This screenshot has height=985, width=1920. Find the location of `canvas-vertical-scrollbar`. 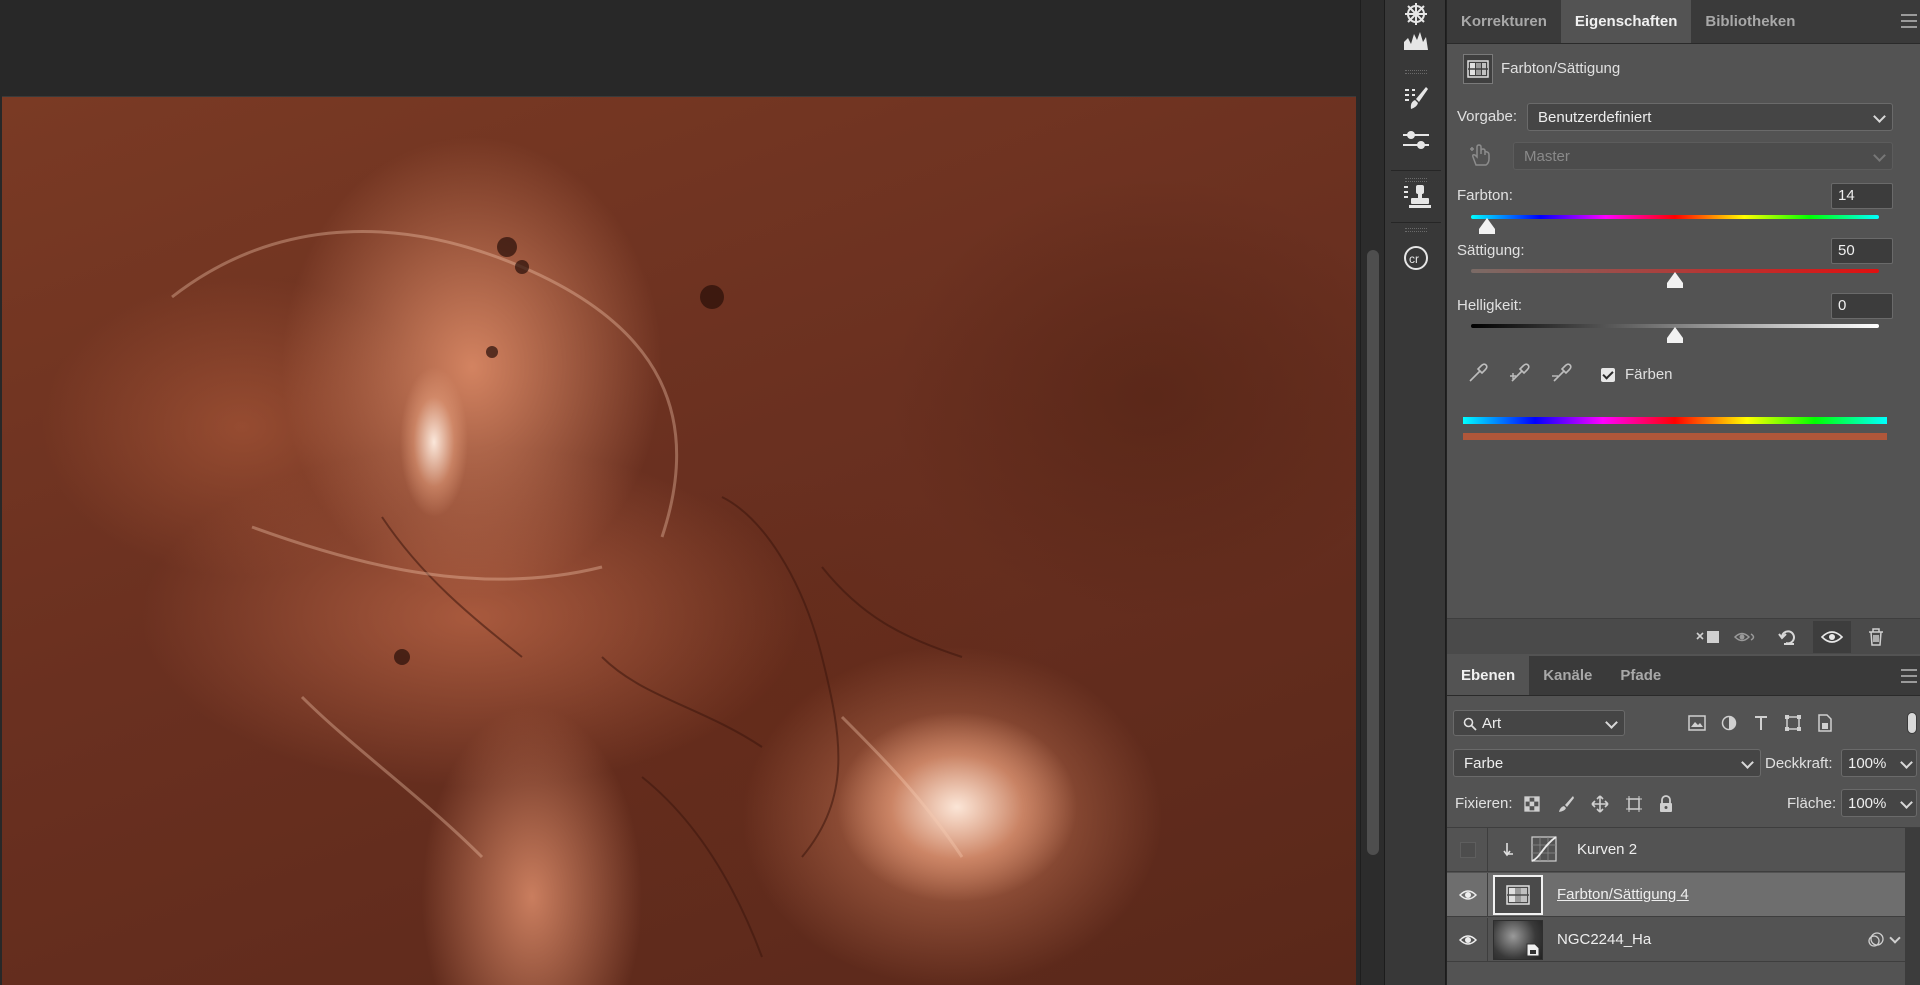

canvas-vertical-scrollbar is located at coordinates (1372, 492).